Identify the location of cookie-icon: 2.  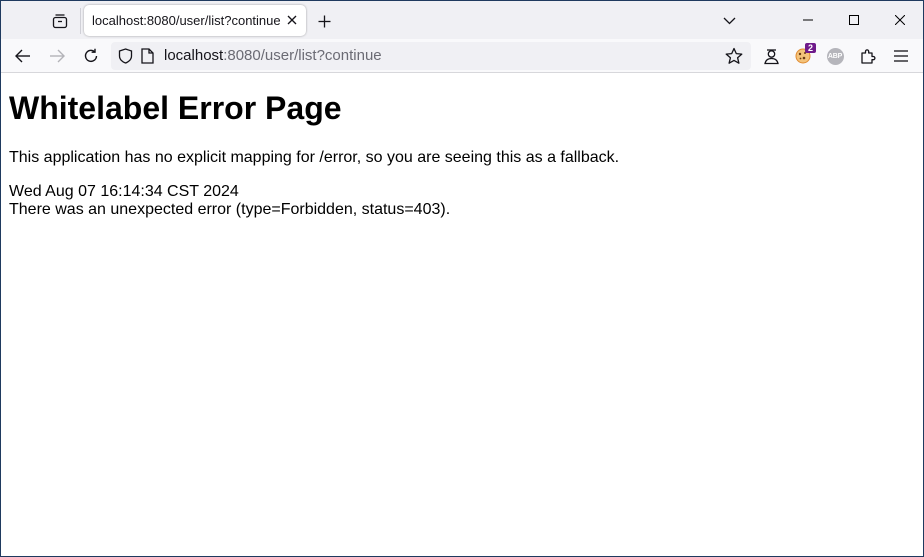
(803, 56).